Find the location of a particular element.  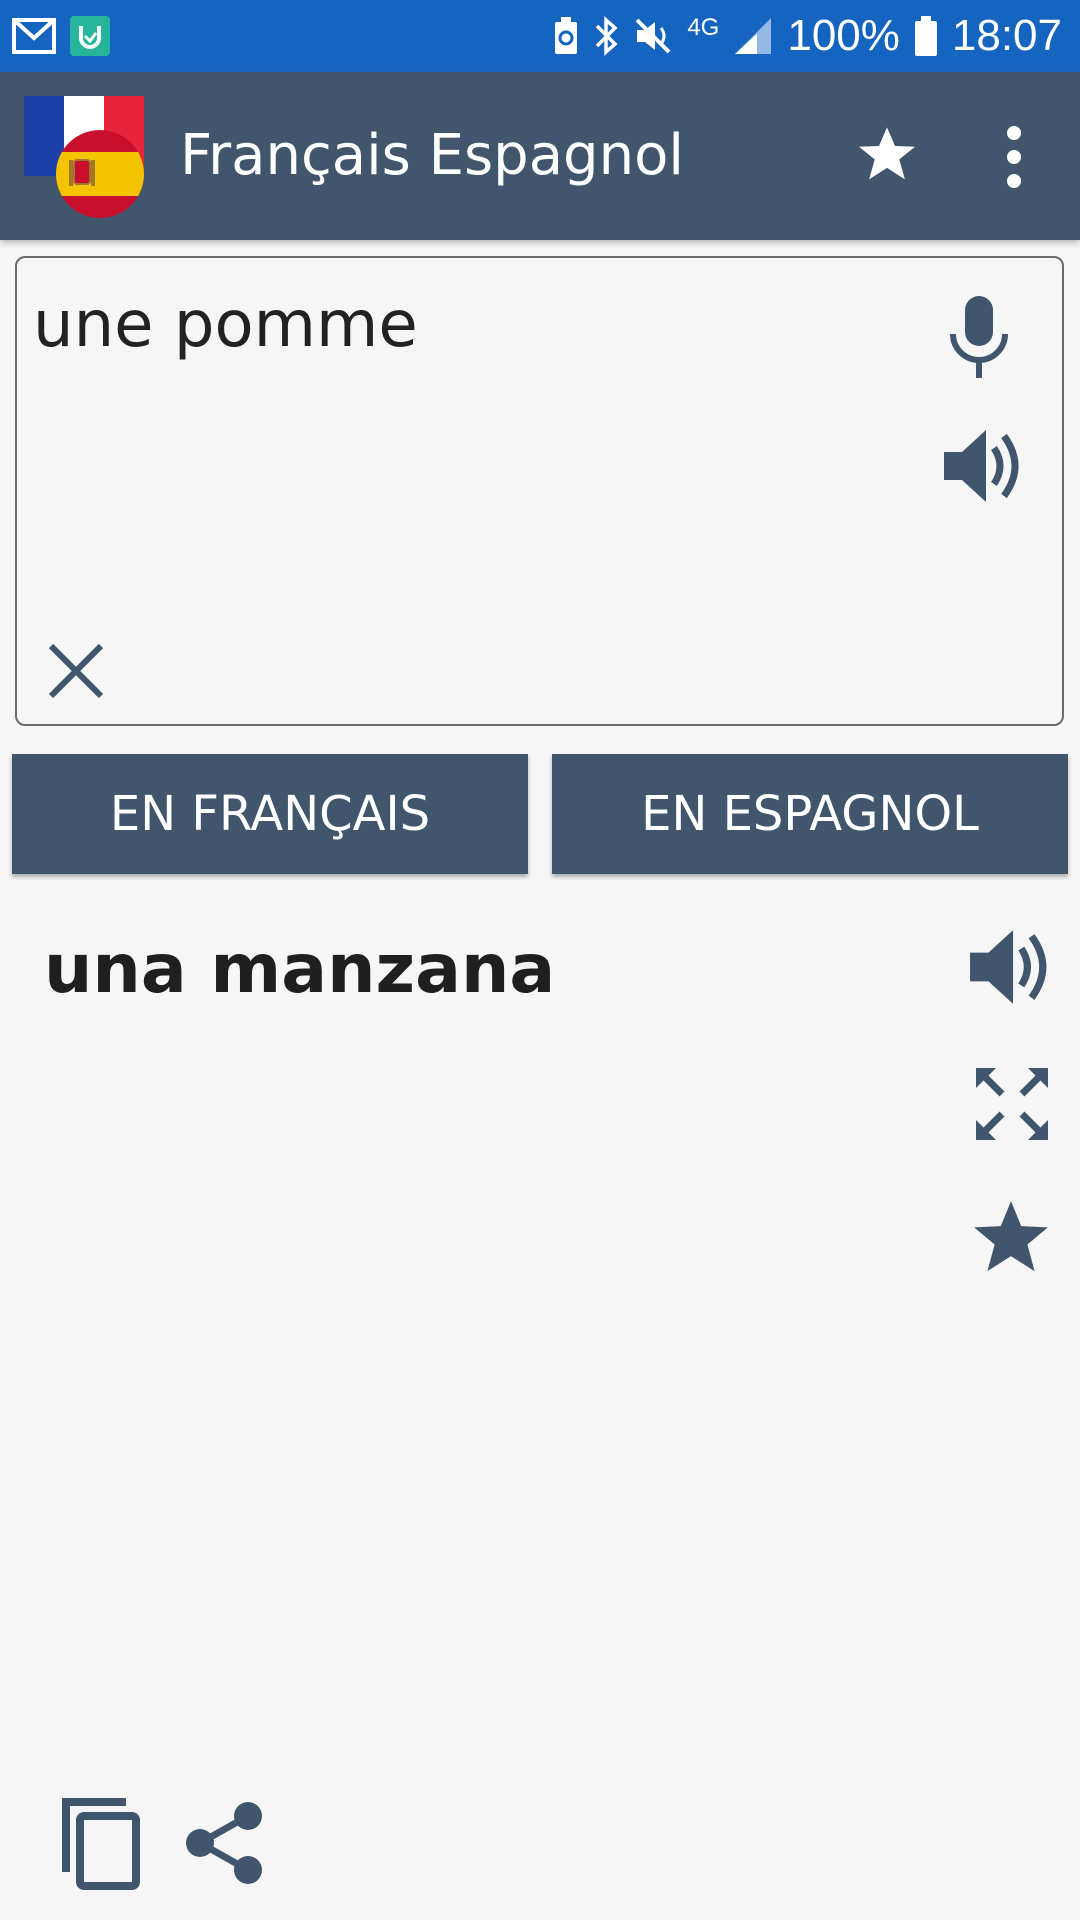

mi-icon is located at coordinates (90, 36).